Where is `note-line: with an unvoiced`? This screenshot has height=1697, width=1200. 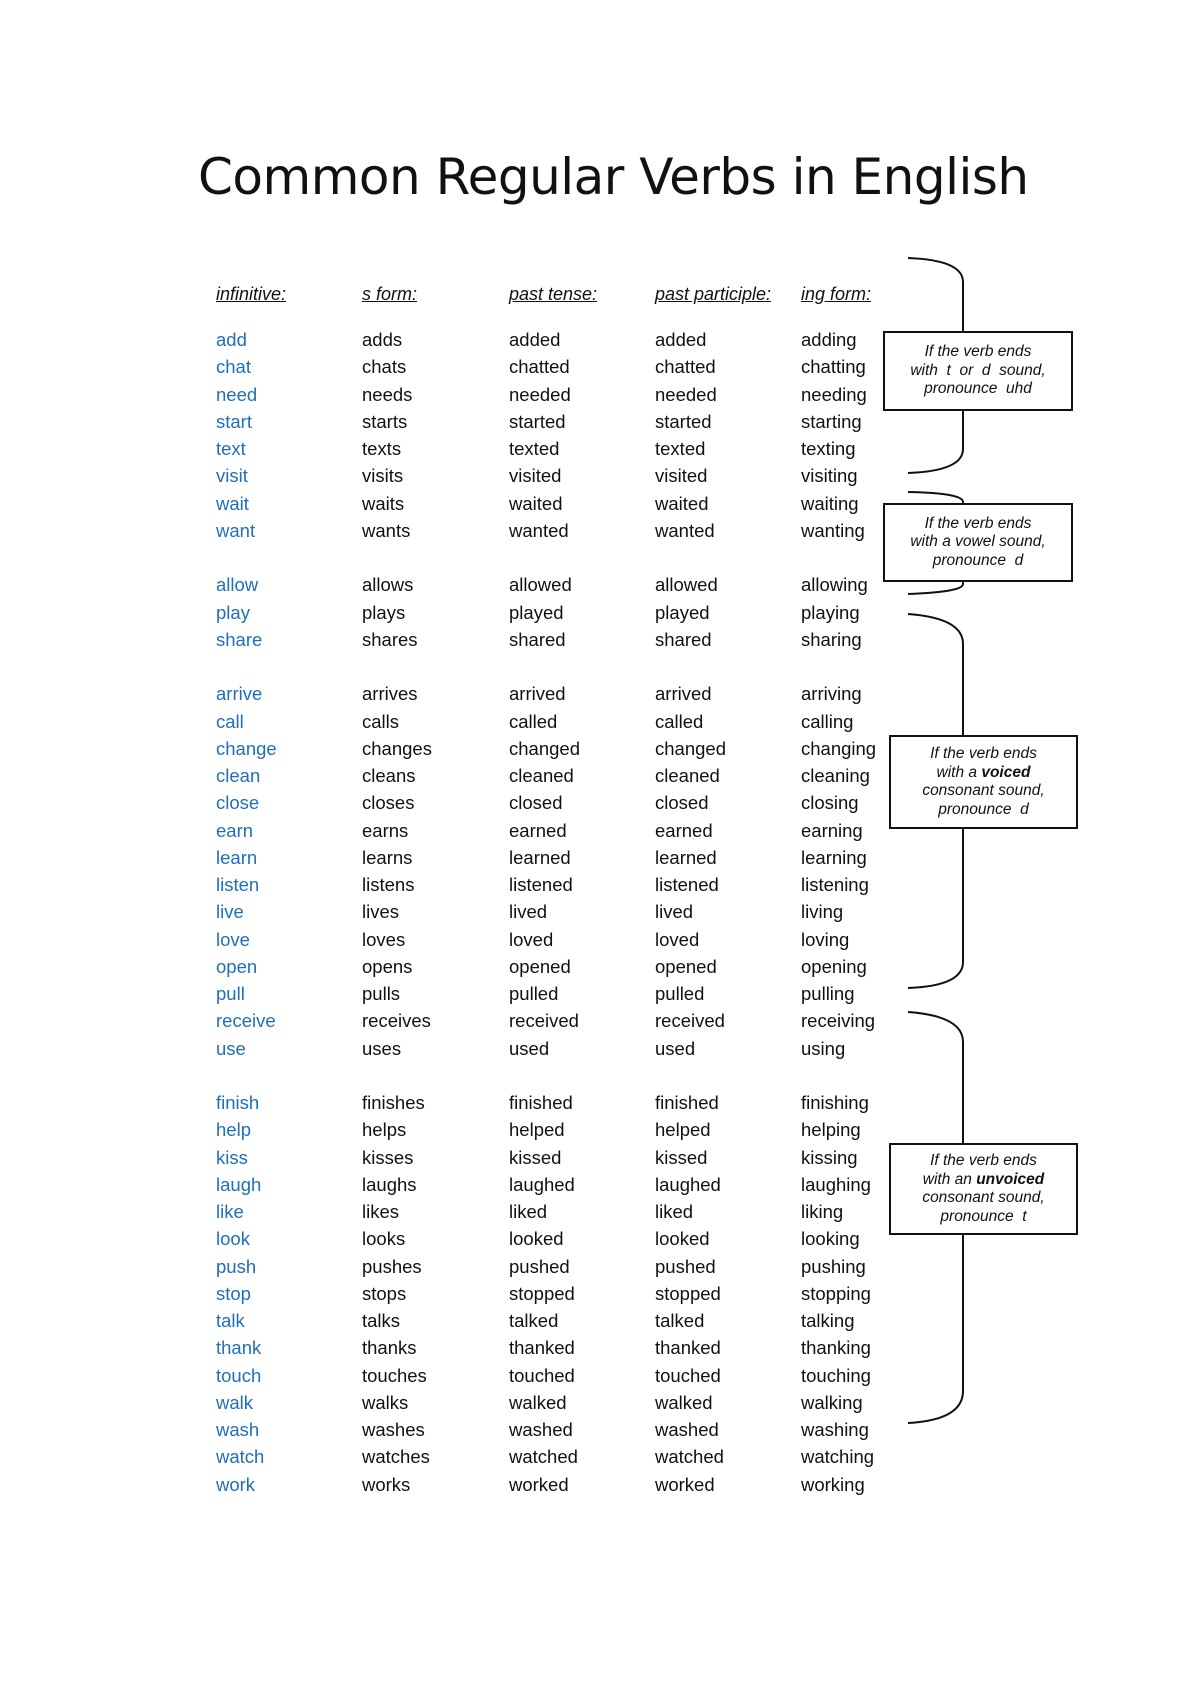 note-line: with an unvoiced is located at coordinates (983, 1180).